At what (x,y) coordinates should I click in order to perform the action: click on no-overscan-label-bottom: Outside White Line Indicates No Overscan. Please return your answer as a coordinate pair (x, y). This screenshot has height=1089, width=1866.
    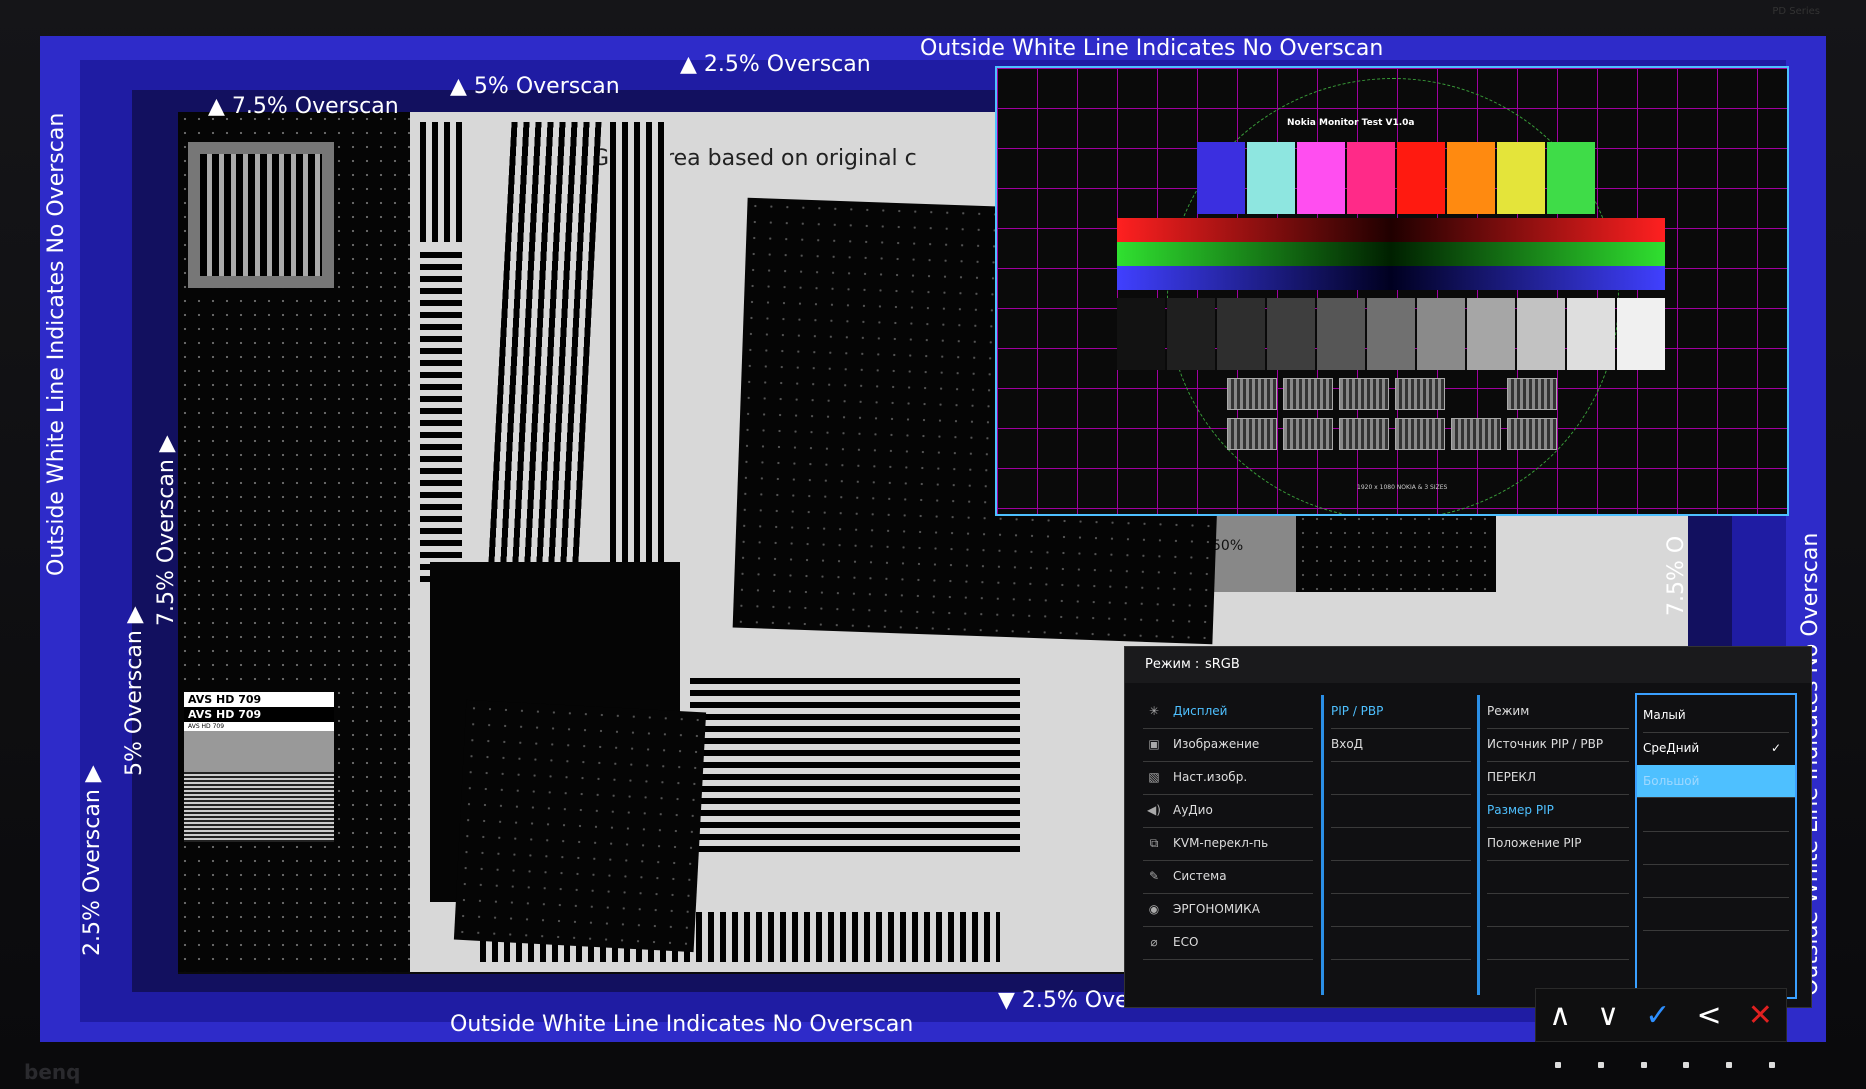
    Looking at the image, I should click on (682, 1024).